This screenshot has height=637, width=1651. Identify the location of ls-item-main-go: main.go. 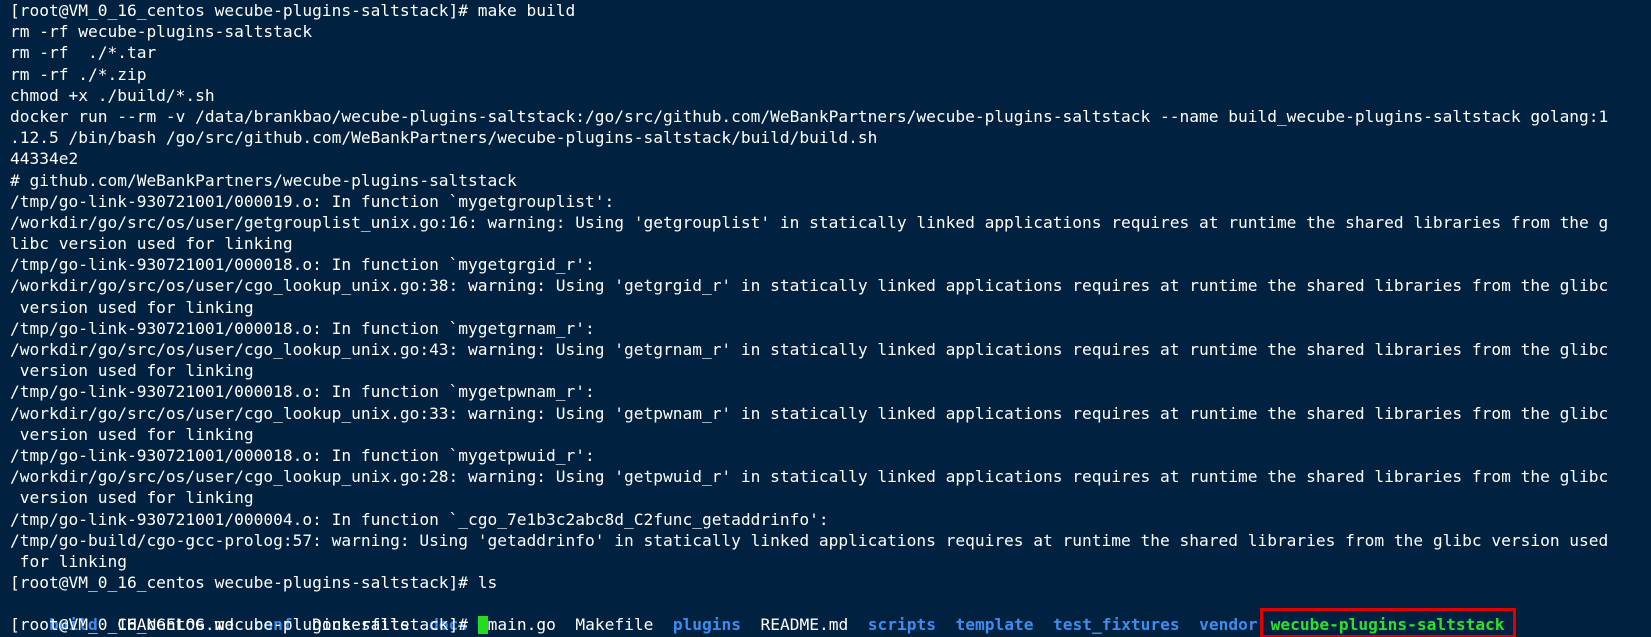
(521, 625).